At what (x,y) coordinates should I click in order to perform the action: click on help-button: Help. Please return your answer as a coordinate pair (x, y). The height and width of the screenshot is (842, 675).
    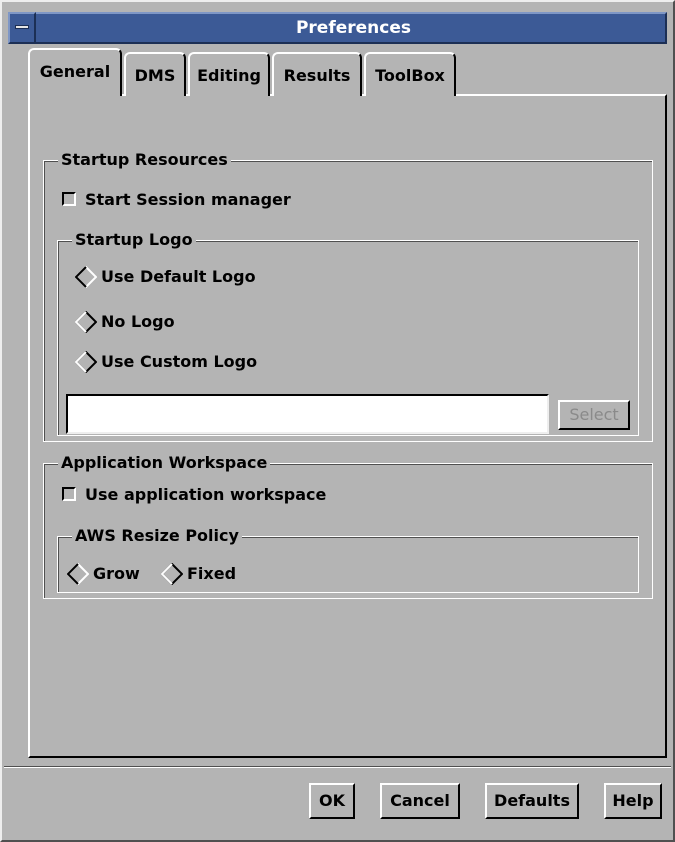
    Looking at the image, I should click on (633, 801).